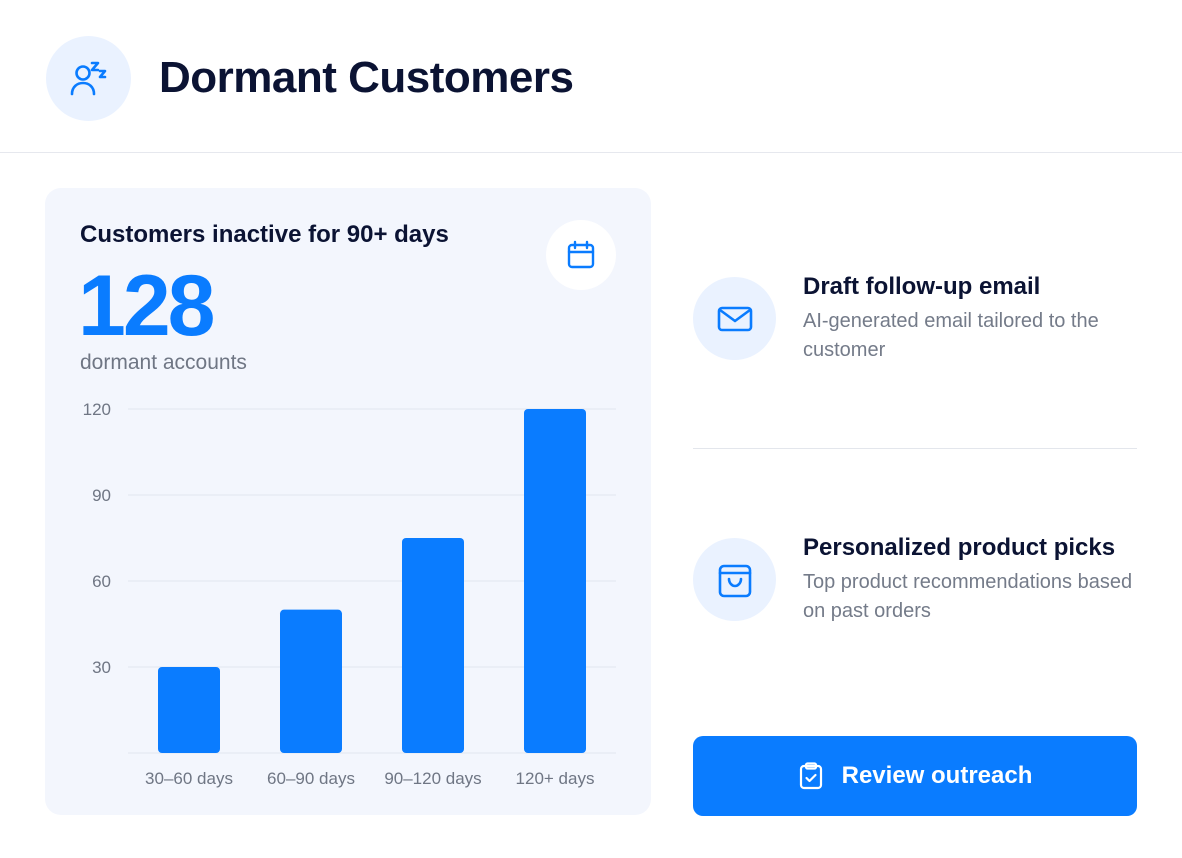  I want to click on review-outreach-label: Review outreach, so click(937, 775).